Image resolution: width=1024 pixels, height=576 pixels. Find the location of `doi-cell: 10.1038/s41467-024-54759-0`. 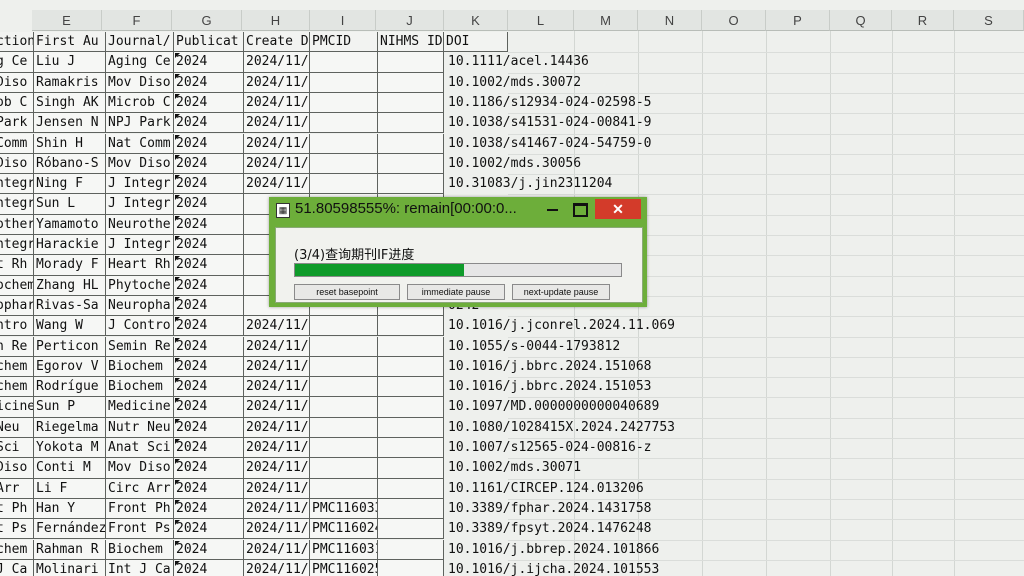

doi-cell: 10.1038/s41467-024-54759-0 is located at coordinates (548, 144).